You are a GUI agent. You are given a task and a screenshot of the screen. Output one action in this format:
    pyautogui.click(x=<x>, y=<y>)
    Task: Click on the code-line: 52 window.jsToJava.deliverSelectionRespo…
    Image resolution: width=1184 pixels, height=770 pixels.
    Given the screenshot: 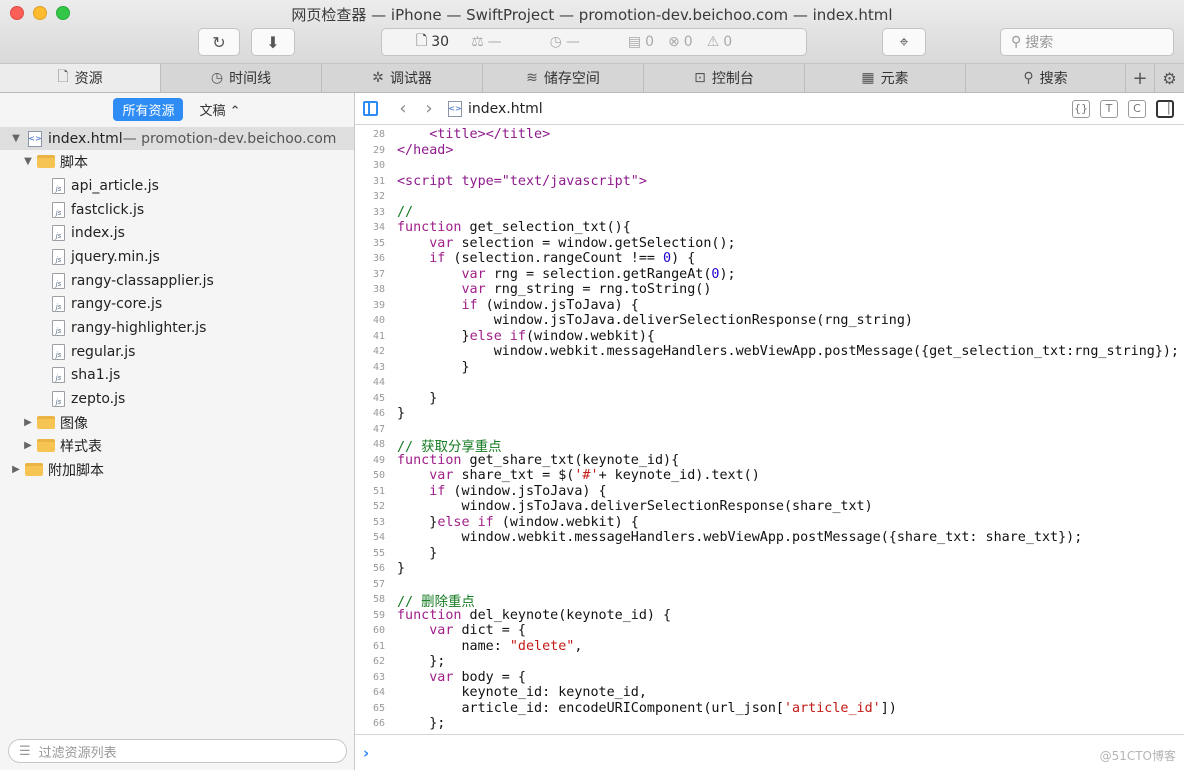 What is the action you would take?
    pyautogui.click(x=769, y=507)
    